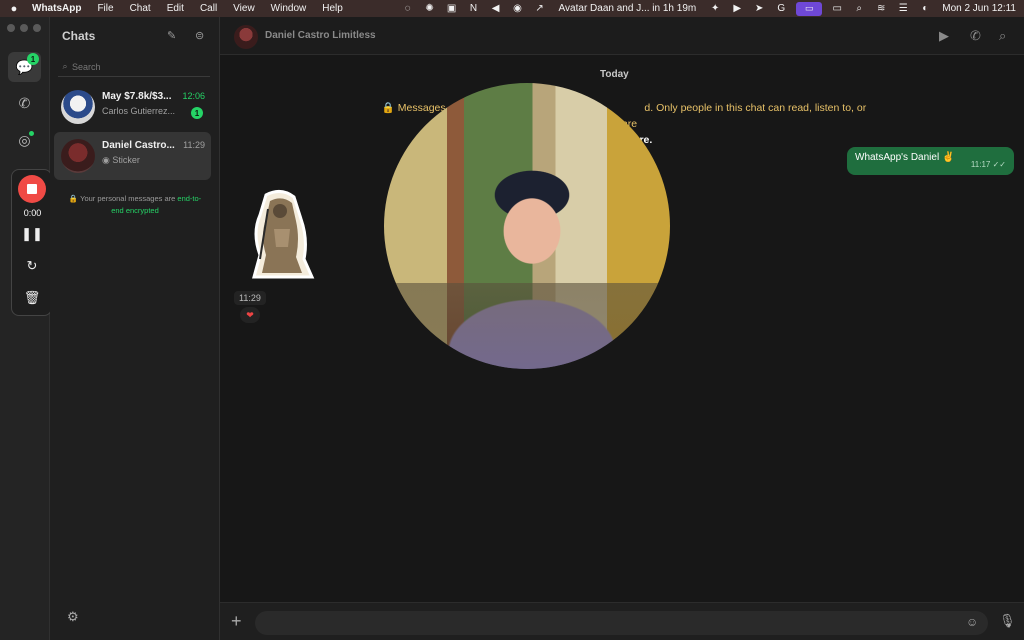 The height and width of the screenshot is (640, 1024). What do you see at coordinates (430, 8) in the screenshot?
I see `openai-icon: ✺` at bounding box center [430, 8].